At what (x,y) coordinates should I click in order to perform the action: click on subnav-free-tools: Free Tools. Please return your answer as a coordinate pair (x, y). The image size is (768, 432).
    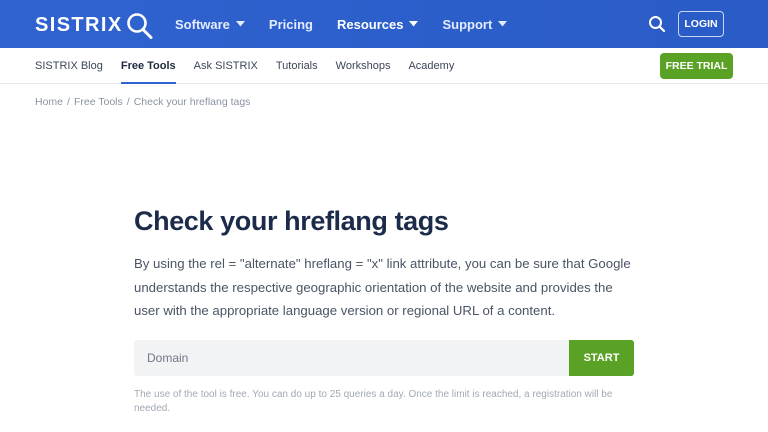
    Looking at the image, I should click on (148, 66).